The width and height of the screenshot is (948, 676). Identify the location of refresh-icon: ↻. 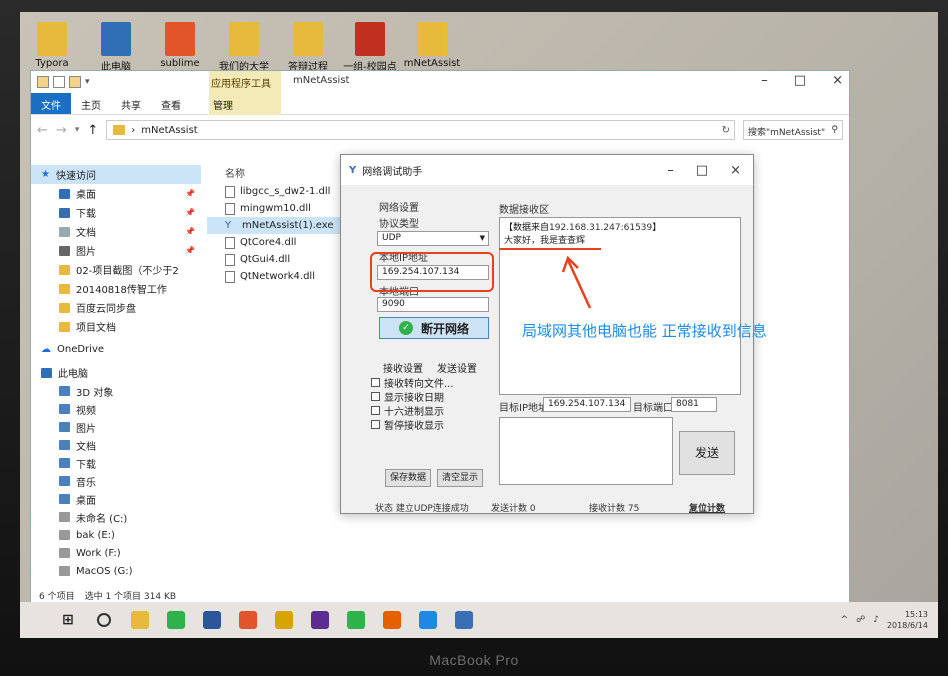
(728, 130).